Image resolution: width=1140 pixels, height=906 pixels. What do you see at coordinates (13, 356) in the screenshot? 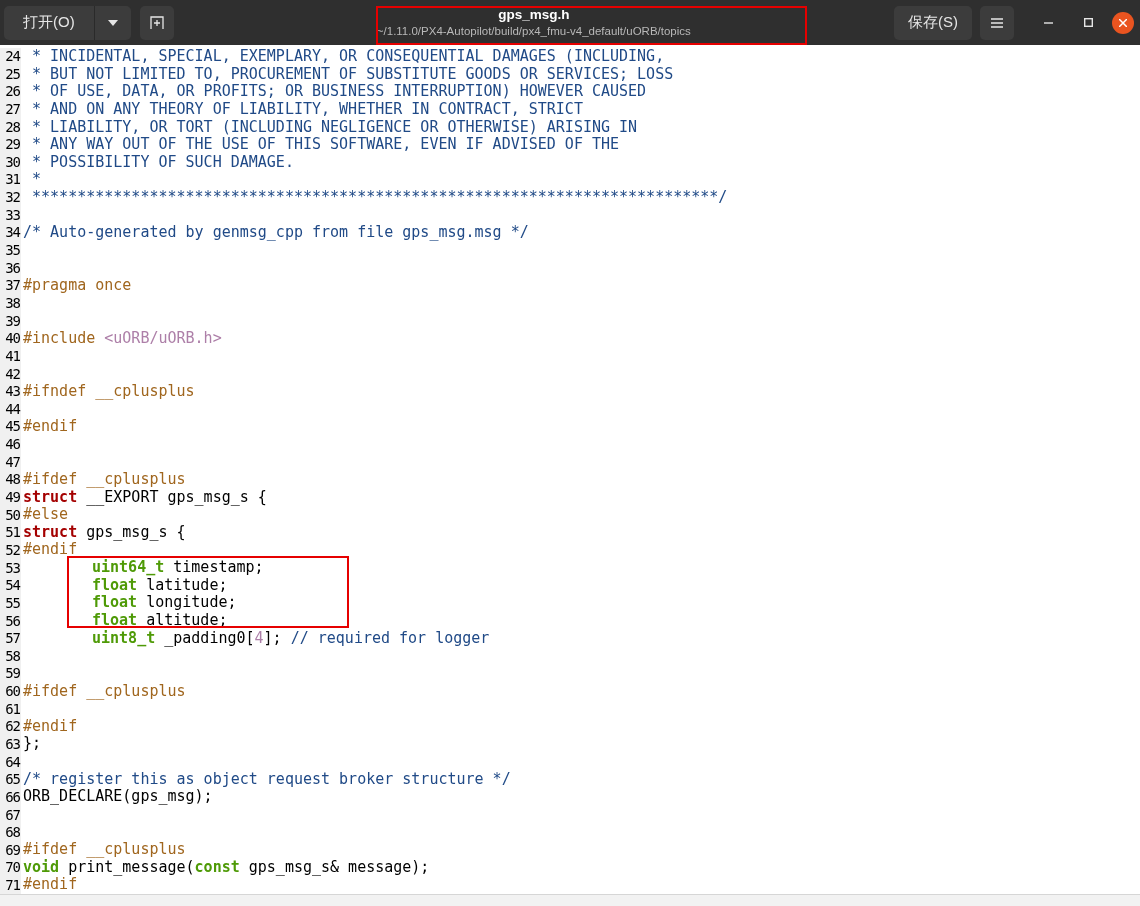
I see `line-number: 41` at bounding box center [13, 356].